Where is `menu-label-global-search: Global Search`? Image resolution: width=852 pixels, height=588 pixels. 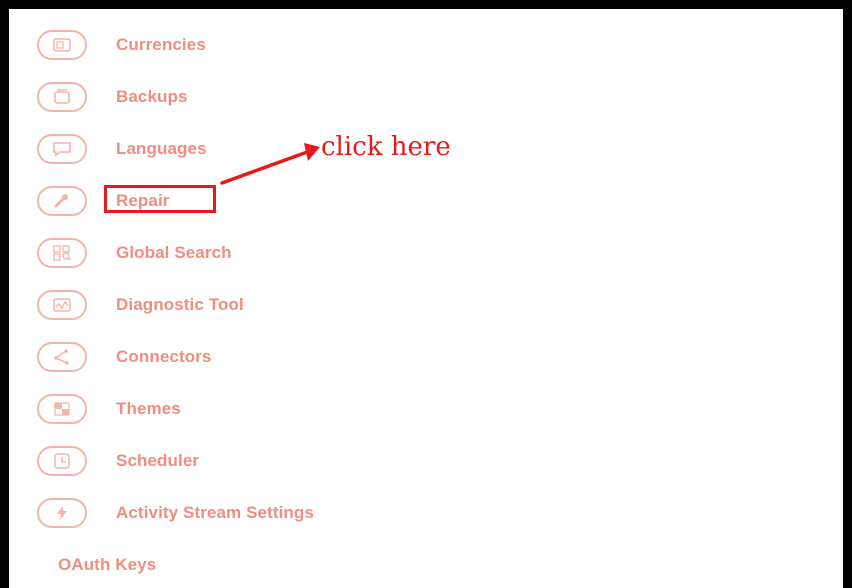 menu-label-global-search: Global Search is located at coordinates (174, 252).